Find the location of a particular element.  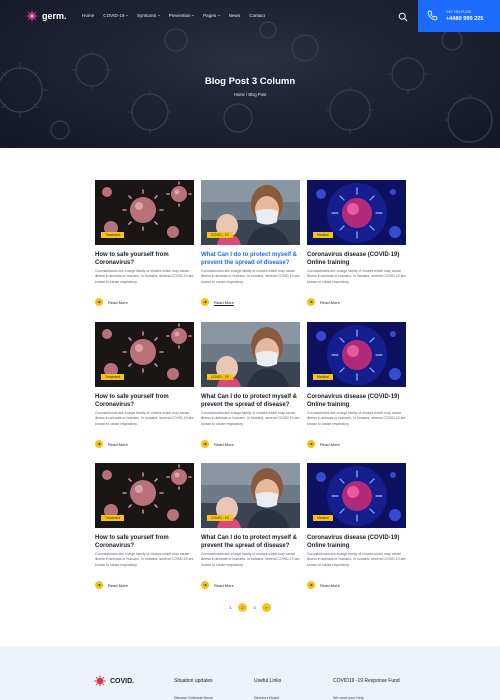

nav-label: Prevention is located at coordinates (179, 15).